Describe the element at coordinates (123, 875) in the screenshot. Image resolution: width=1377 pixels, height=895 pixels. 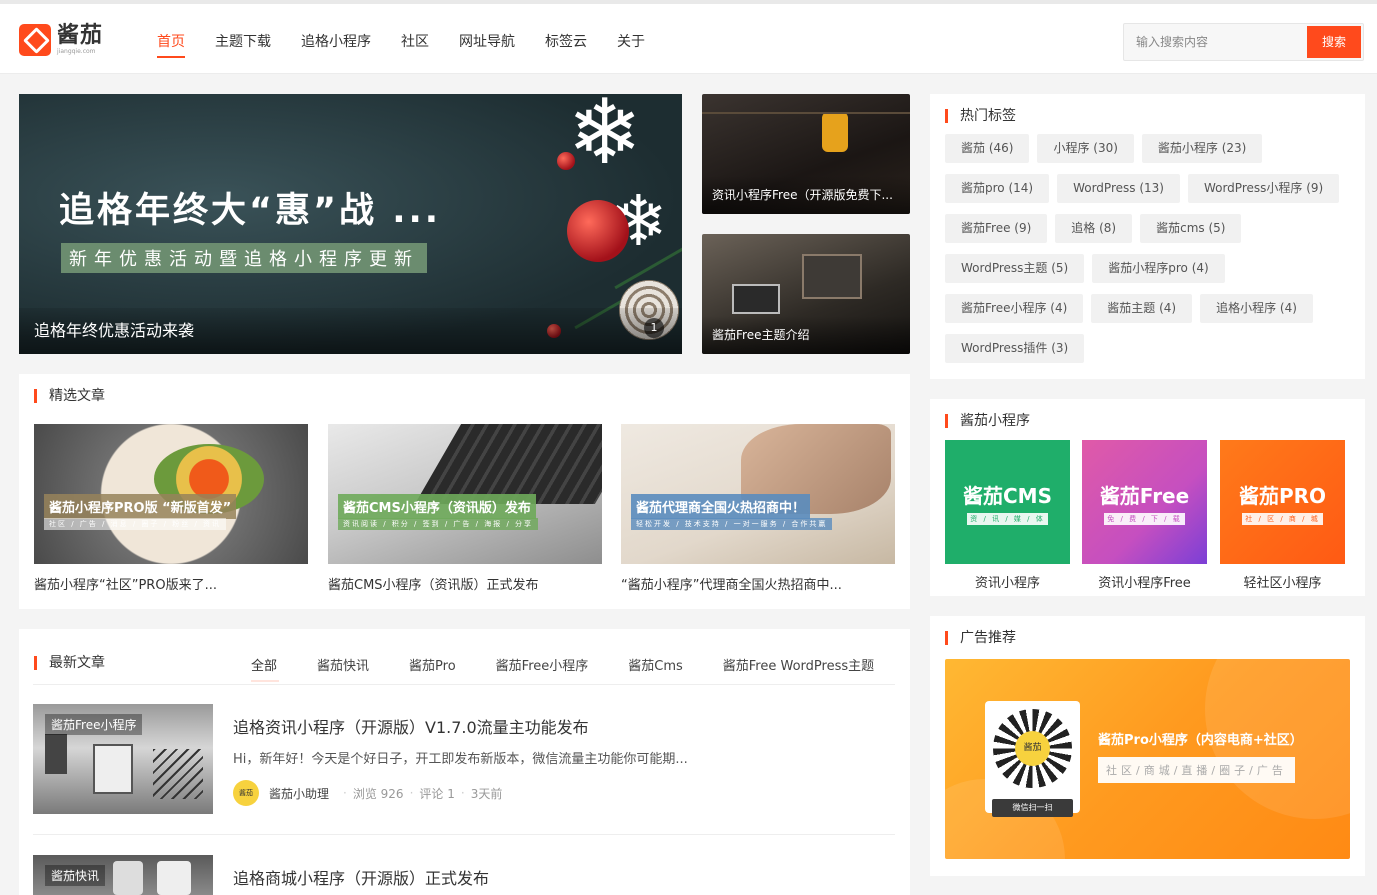
I see `post-thumbnail: 酱茄快讯` at that location.